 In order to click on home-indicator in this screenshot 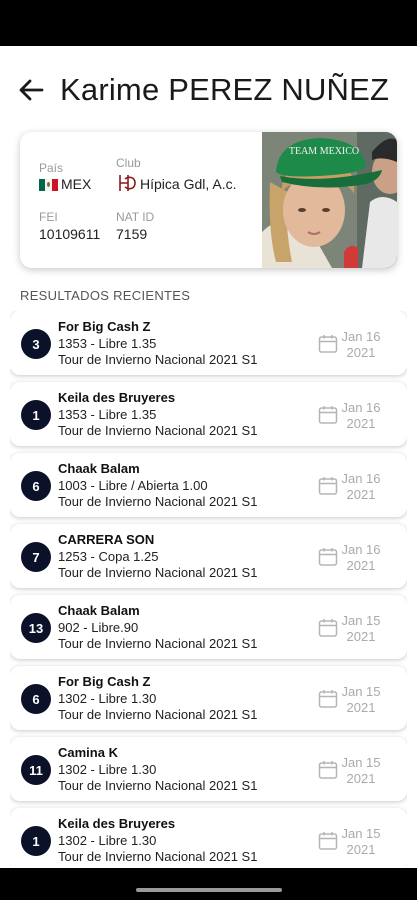, I will do `click(209, 890)`.